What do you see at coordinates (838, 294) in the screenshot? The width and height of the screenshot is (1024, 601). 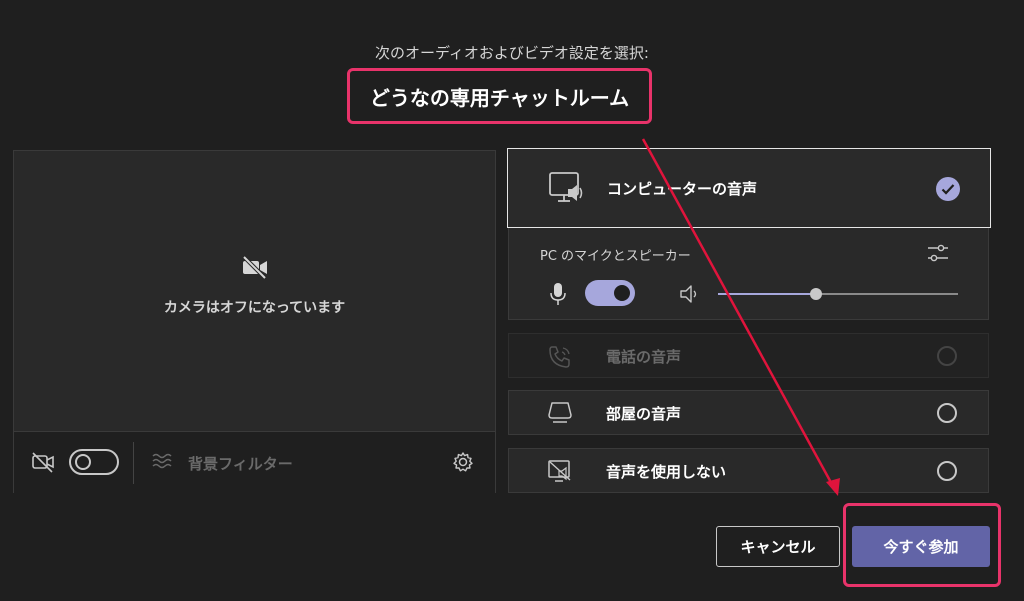 I see `volume-slider` at bounding box center [838, 294].